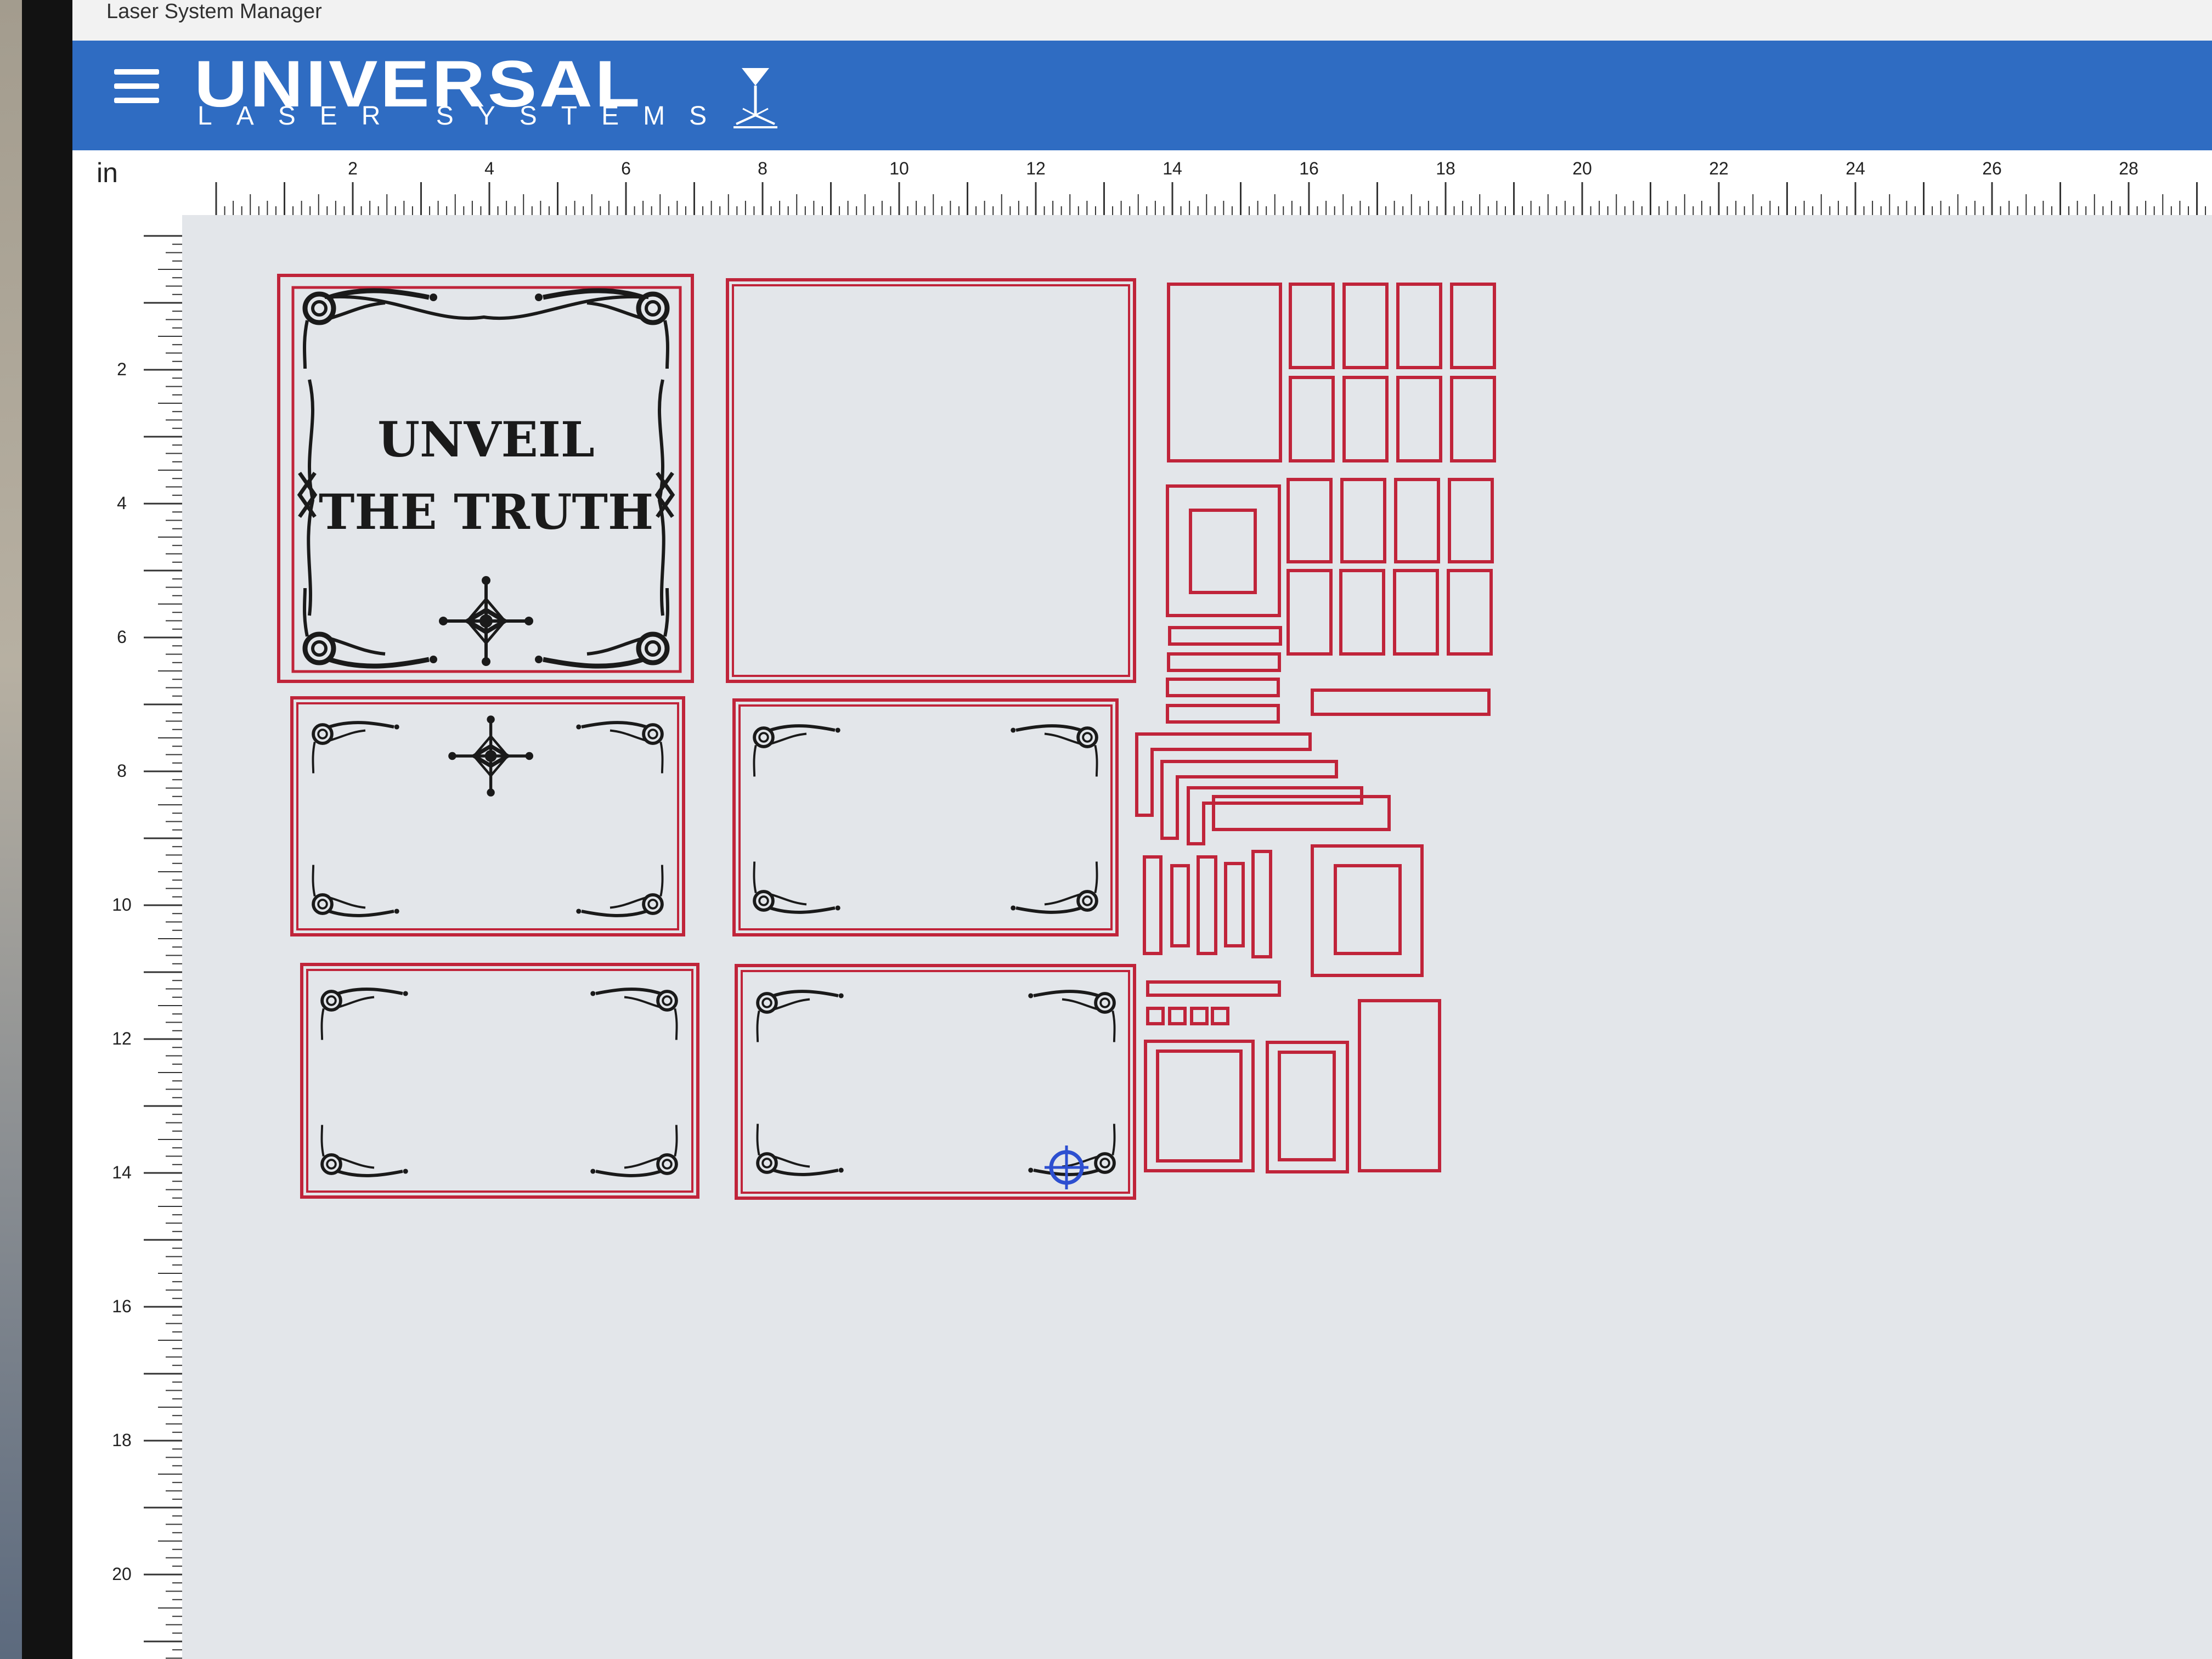 Image resolution: width=2212 pixels, height=1659 pixels. Describe the element at coordinates (1066, 1167) in the screenshot. I see `laser-home-crosshair-icon` at that location.